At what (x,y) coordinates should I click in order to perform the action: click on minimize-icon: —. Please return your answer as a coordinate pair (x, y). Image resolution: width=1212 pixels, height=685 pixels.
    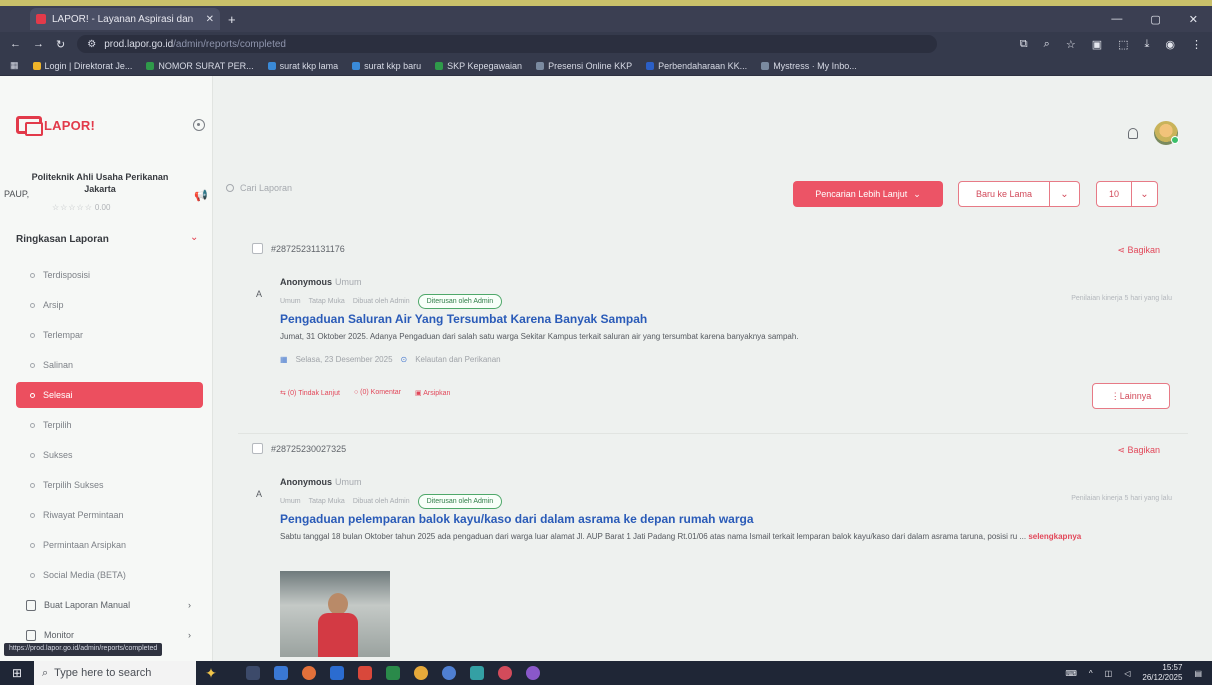
    Looking at the image, I should click on (1116, 19).